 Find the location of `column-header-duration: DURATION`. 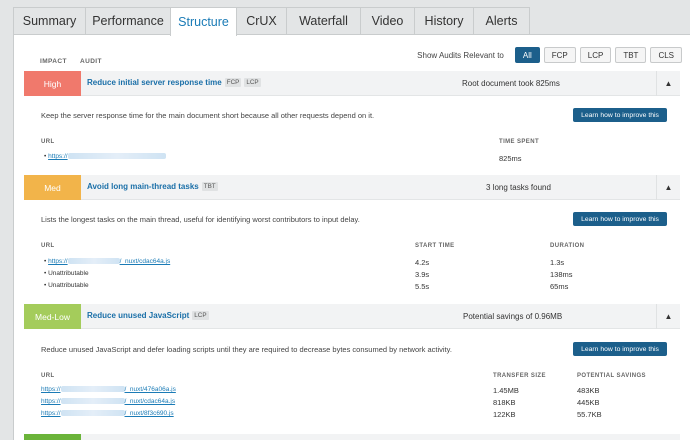

column-header-duration: DURATION is located at coordinates (567, 246).